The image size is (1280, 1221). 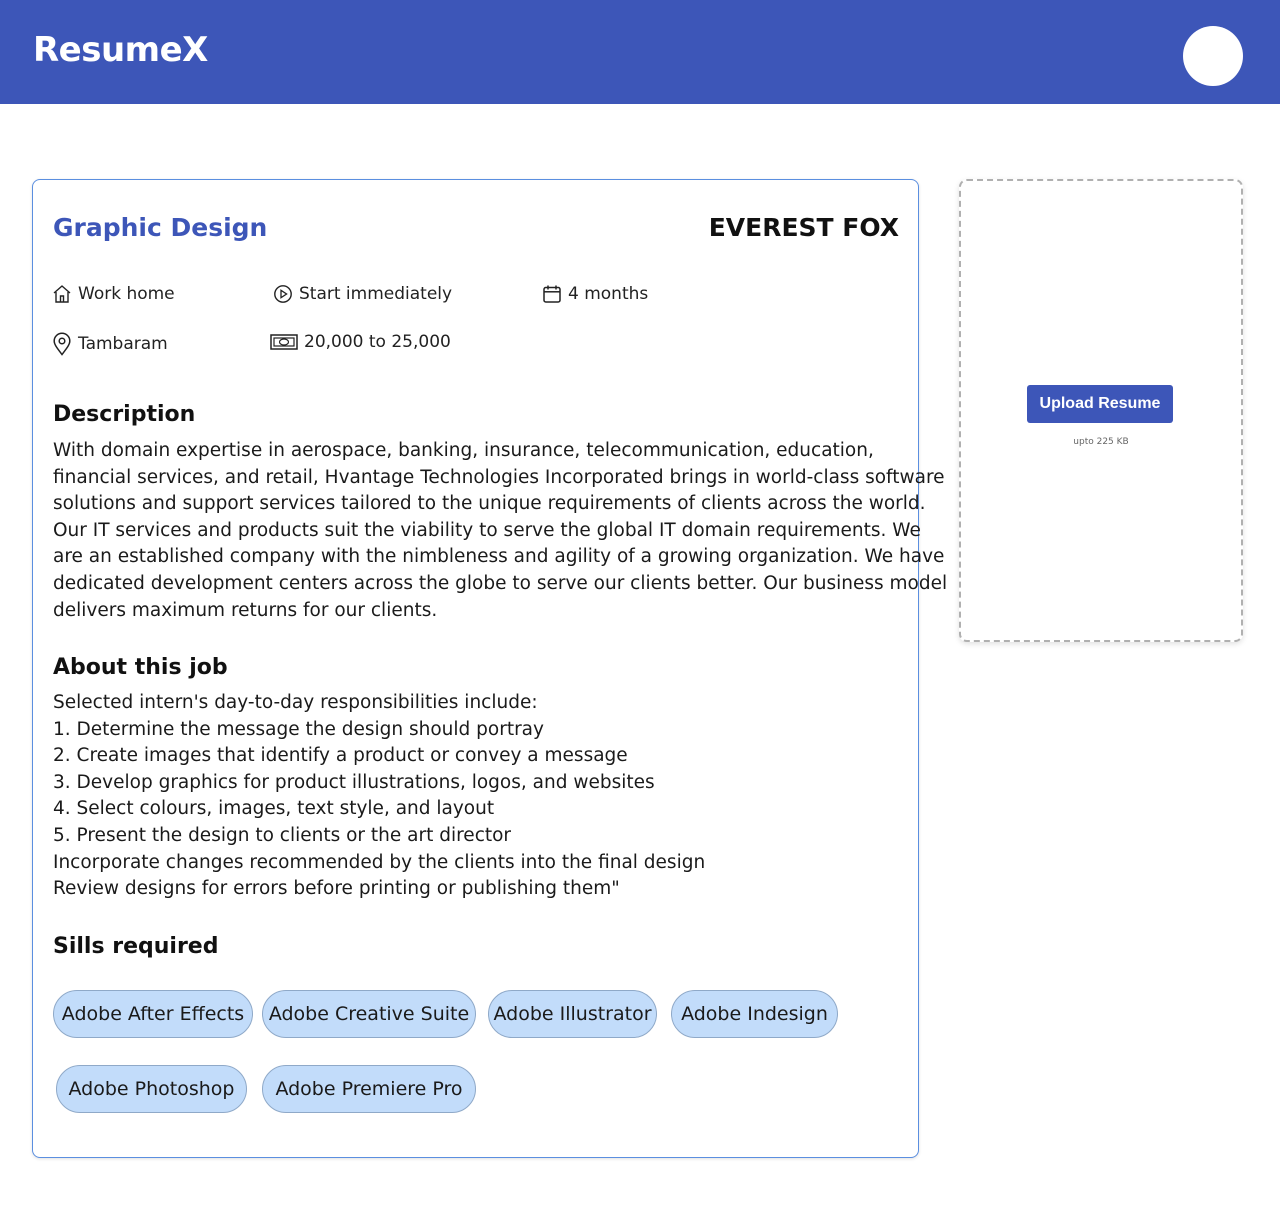 What do you see at coordinates (1100, 404) in the screenshot?
I see `upload-resume-button: Upload Resume` at bounding box center [1100, 404].